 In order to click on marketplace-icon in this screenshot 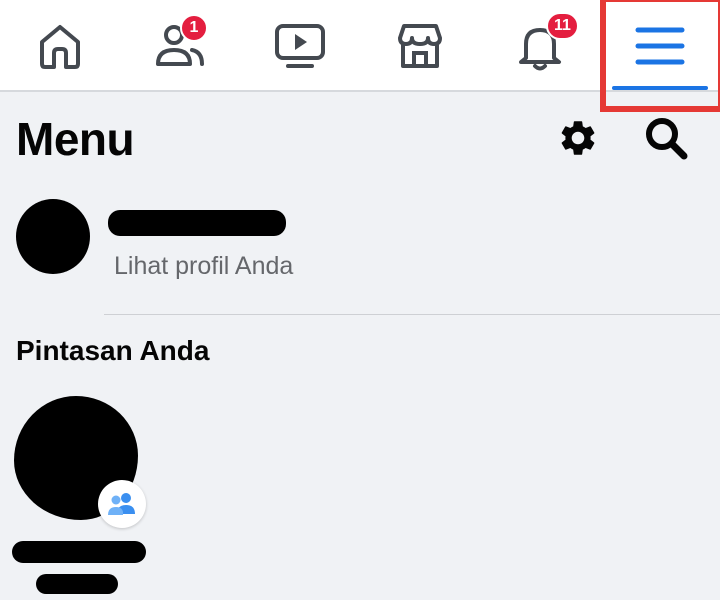, I will do `click(420, 46)`.